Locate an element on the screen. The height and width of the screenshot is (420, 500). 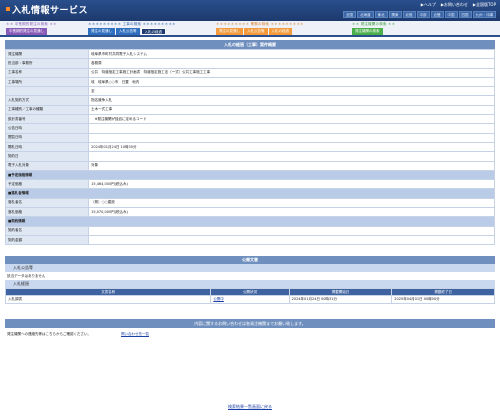
region-tab: 中部 is located at coordinates (423, 14).